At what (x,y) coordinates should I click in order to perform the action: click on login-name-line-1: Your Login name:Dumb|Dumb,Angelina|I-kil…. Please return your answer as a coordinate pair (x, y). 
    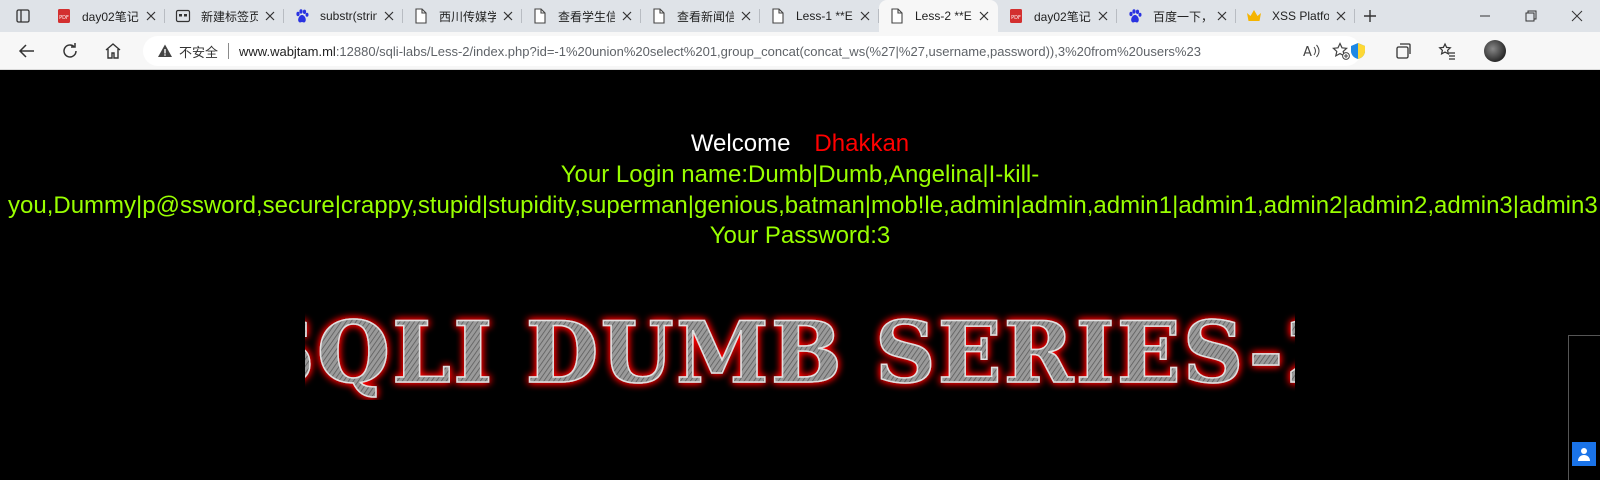
    Looking at the image, I should click on (800, 174).